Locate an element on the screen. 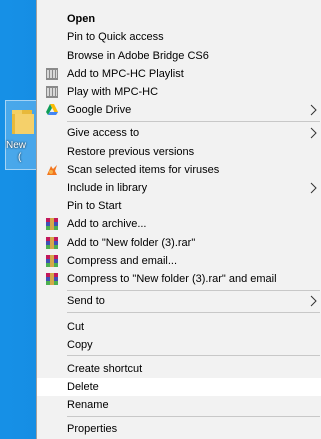 The image size is (321, 439). menu-item-label: Pin to Start is located at coordinates (94, 206).